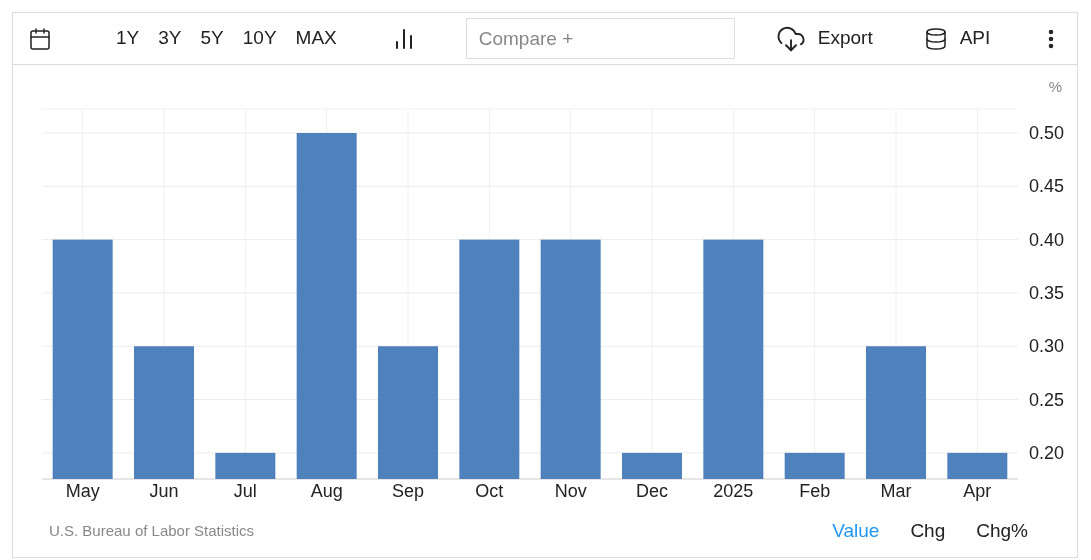 Image resolution: width=1091 pixels, height=560 pixels. What do you see at coordinates (815, 491) in the screenshot?
I see `x-axis-label: Feb` at bounding box center [815, 491].